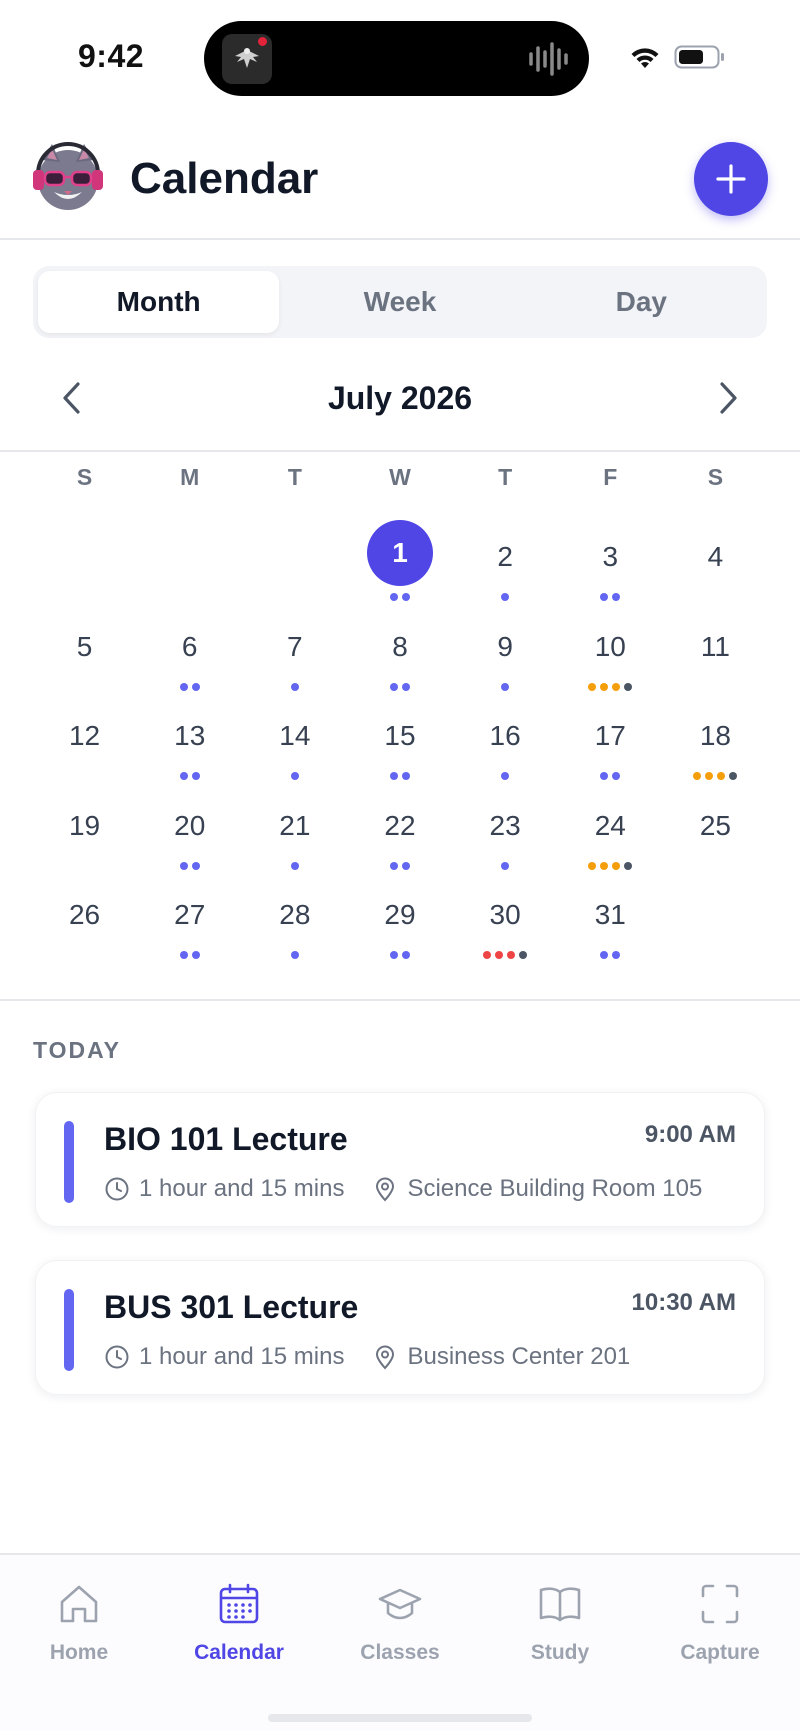 This screenshot has height=1731, width=800. What do you see at coordinates (68, 178) in the screenshot?
I see `avatar` at bounding box center [68, 178].